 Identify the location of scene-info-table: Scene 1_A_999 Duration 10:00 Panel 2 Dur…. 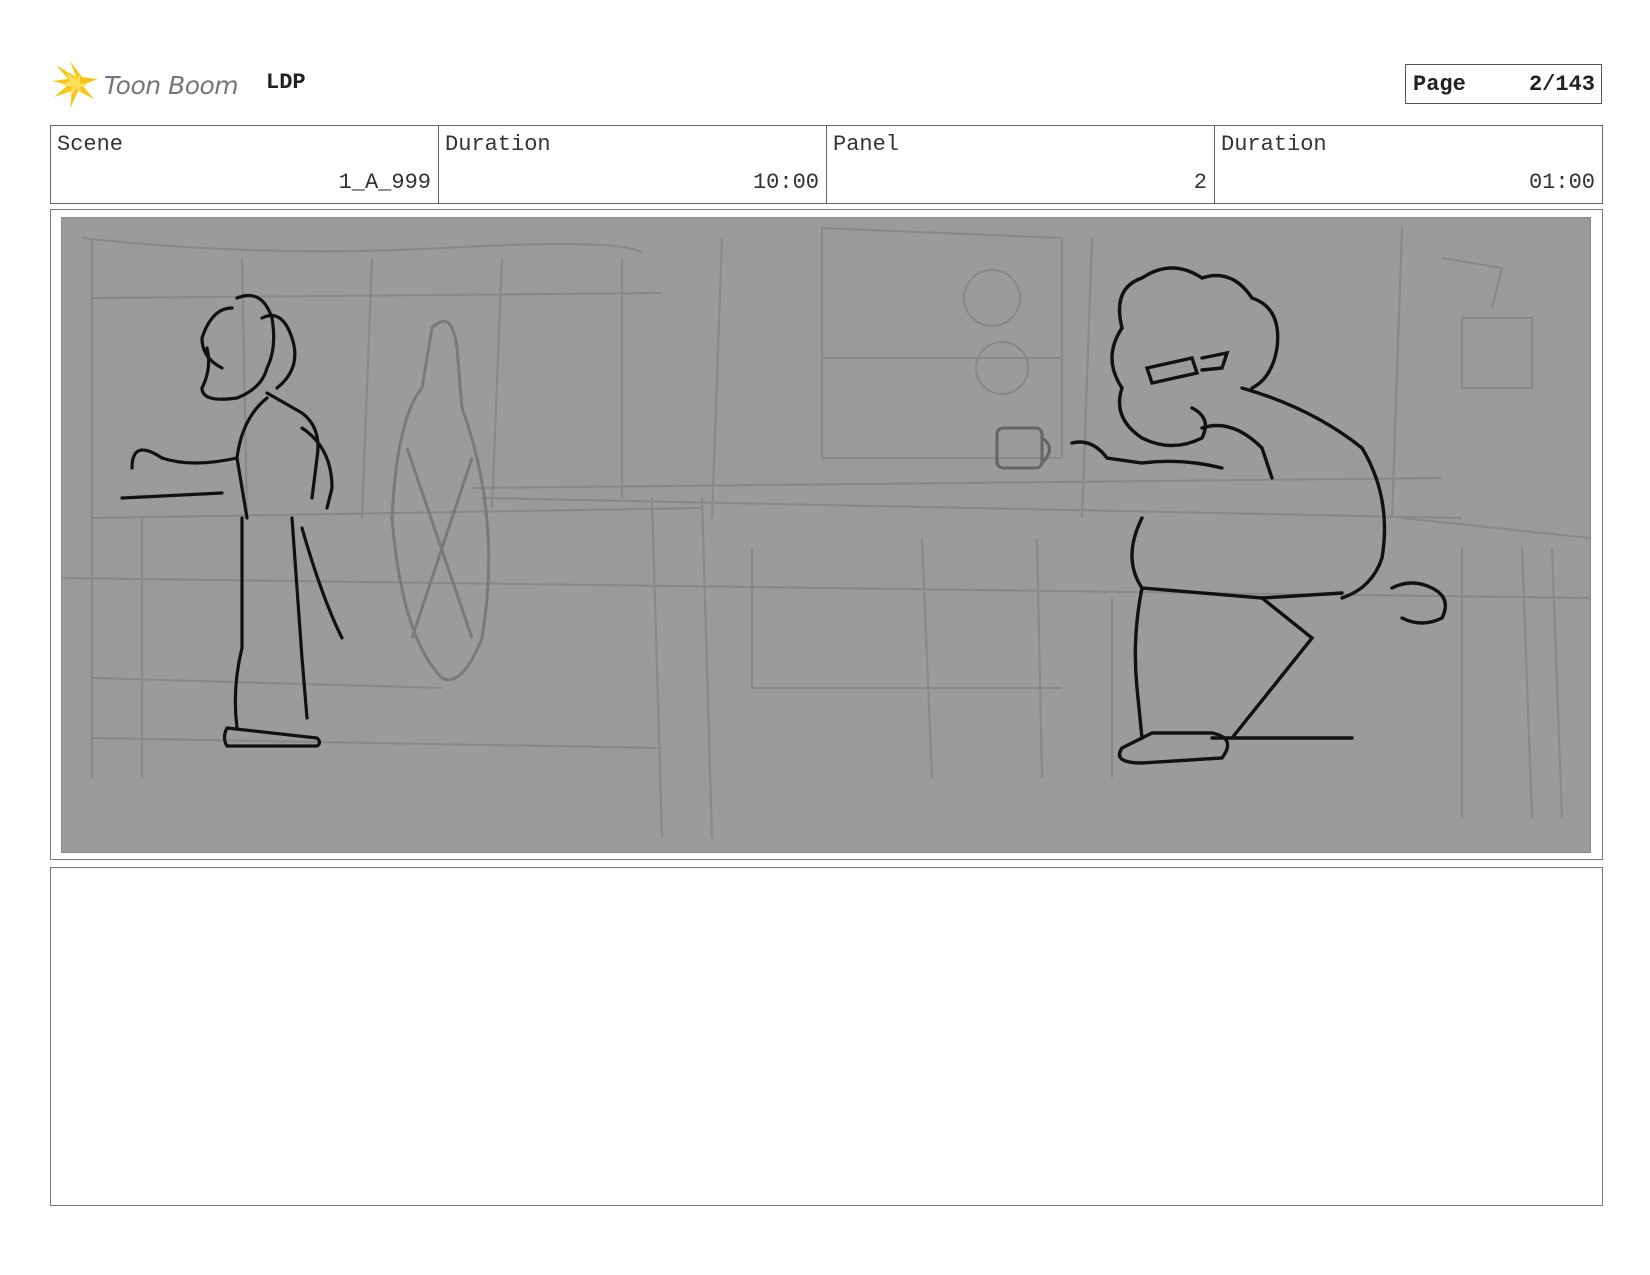
(826, 164).